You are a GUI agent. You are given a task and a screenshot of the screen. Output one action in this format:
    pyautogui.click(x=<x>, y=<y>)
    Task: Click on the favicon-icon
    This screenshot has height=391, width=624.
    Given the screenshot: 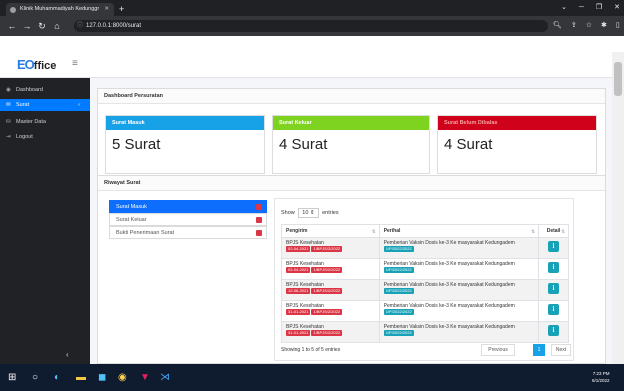 What is the action you would take?
    pyautogui.click(x=13, y=10)
    